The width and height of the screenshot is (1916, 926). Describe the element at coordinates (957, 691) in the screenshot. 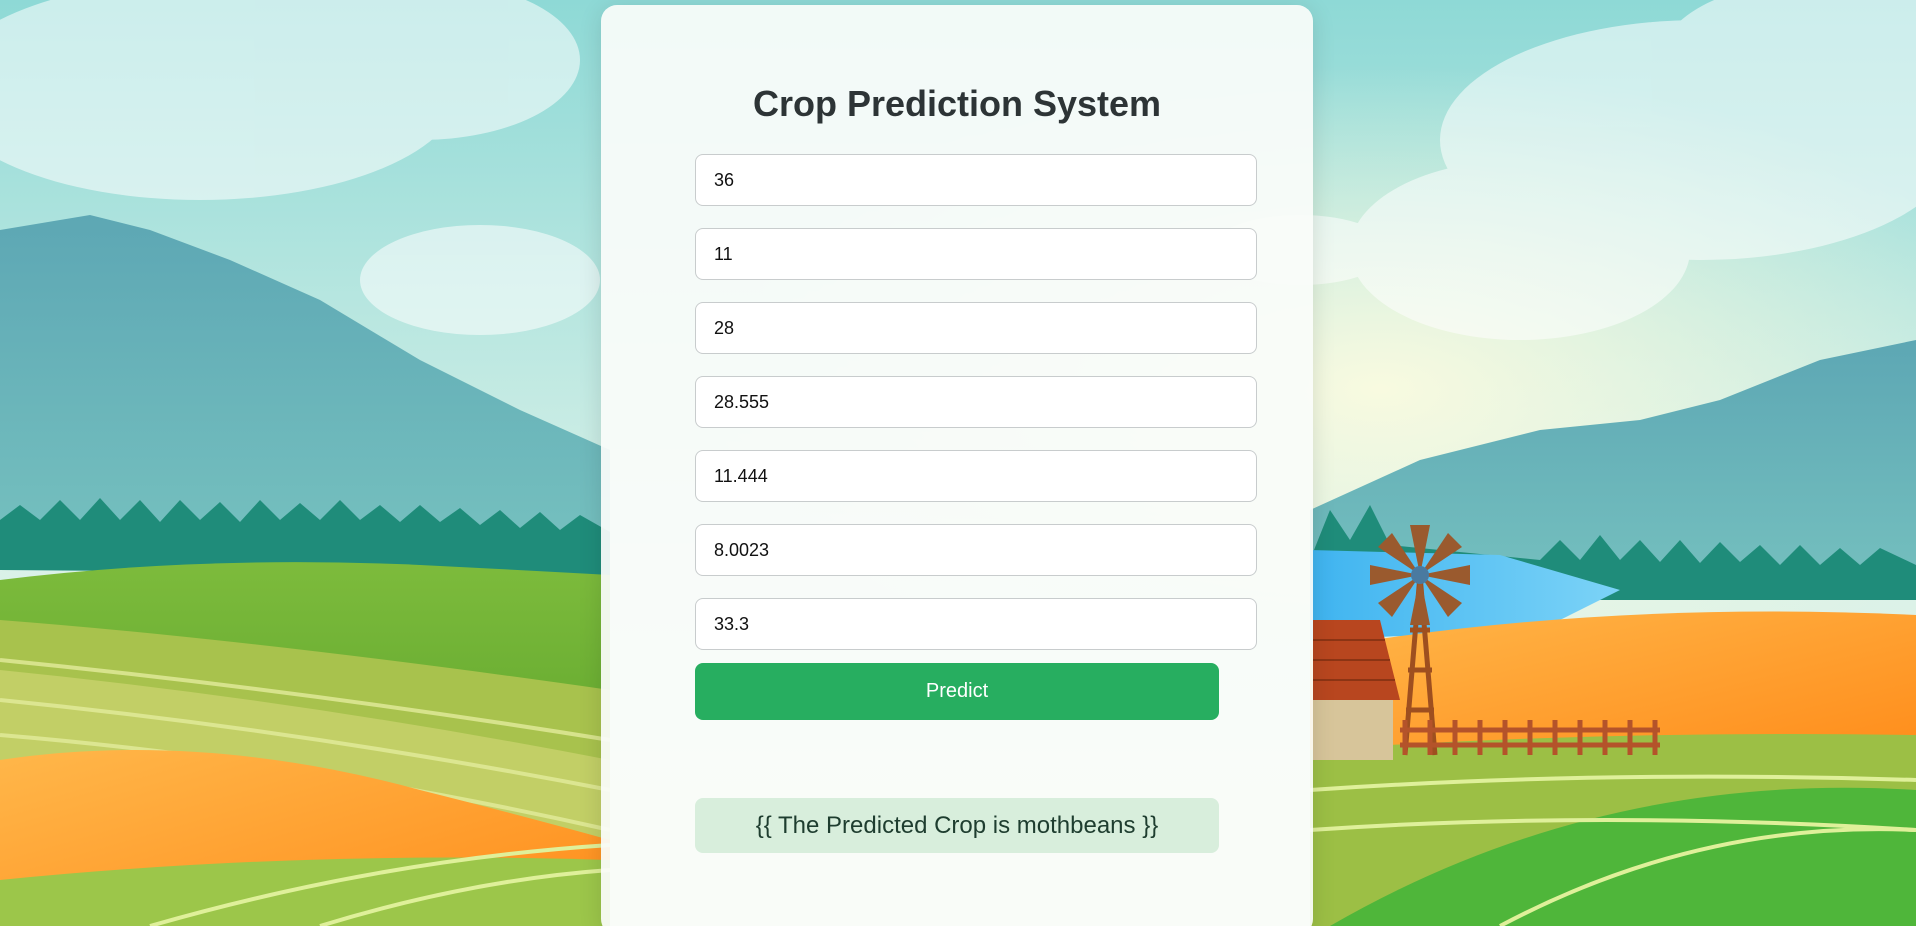

I see `predict-button: Predict` at that location.